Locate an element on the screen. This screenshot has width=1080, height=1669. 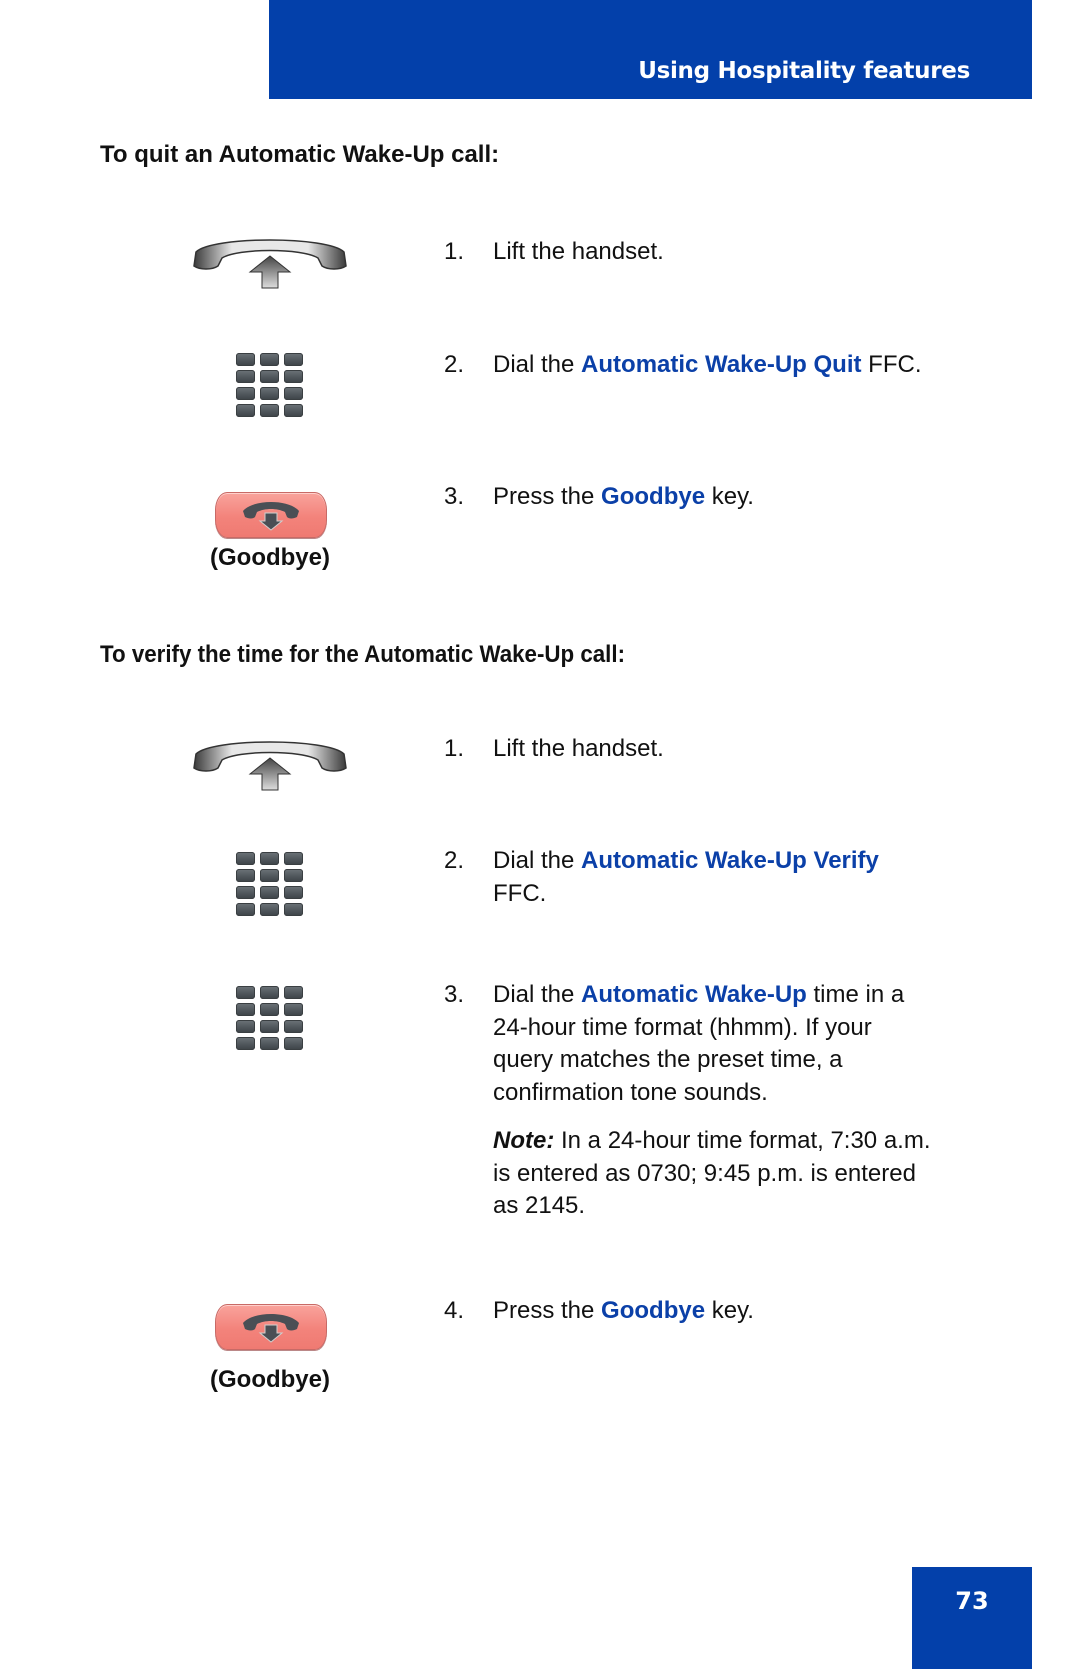
verify-step-4: 4. Press the Goodbye key. is located at coordinates (694, 1311).